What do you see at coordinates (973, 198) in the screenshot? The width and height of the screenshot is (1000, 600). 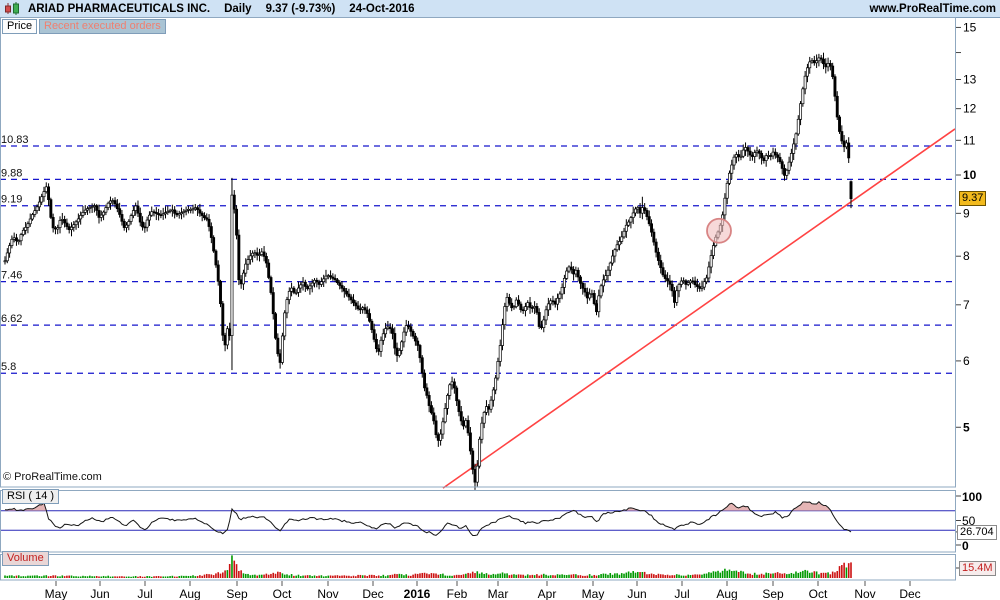 I see `current-price-badge: 9.37` at bounding box center [973, 198].